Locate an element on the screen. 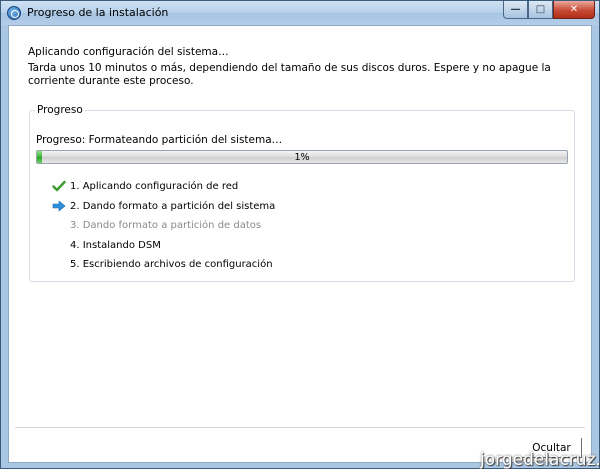 The width and height of the screenshot is (600, 469). install-step-3: 3. Dando formato a partición de datos is located at coordinates (292, 228).